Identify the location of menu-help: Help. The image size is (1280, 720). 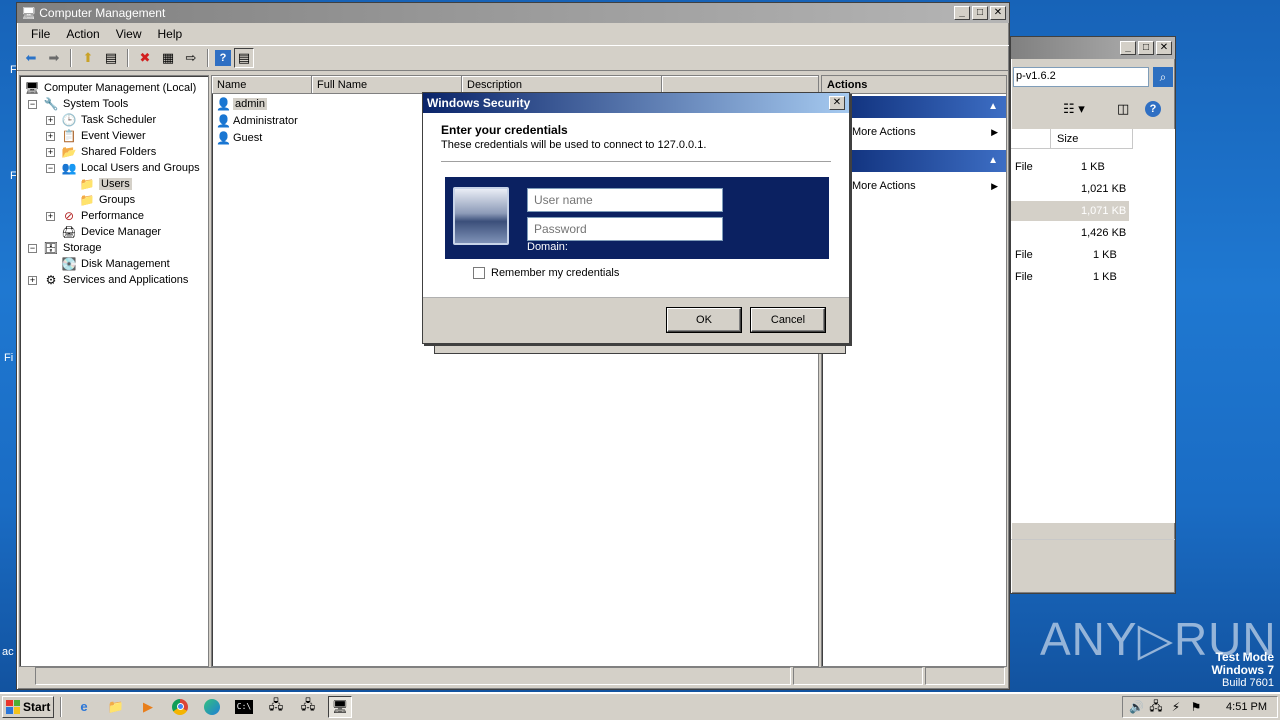
(170, 34).